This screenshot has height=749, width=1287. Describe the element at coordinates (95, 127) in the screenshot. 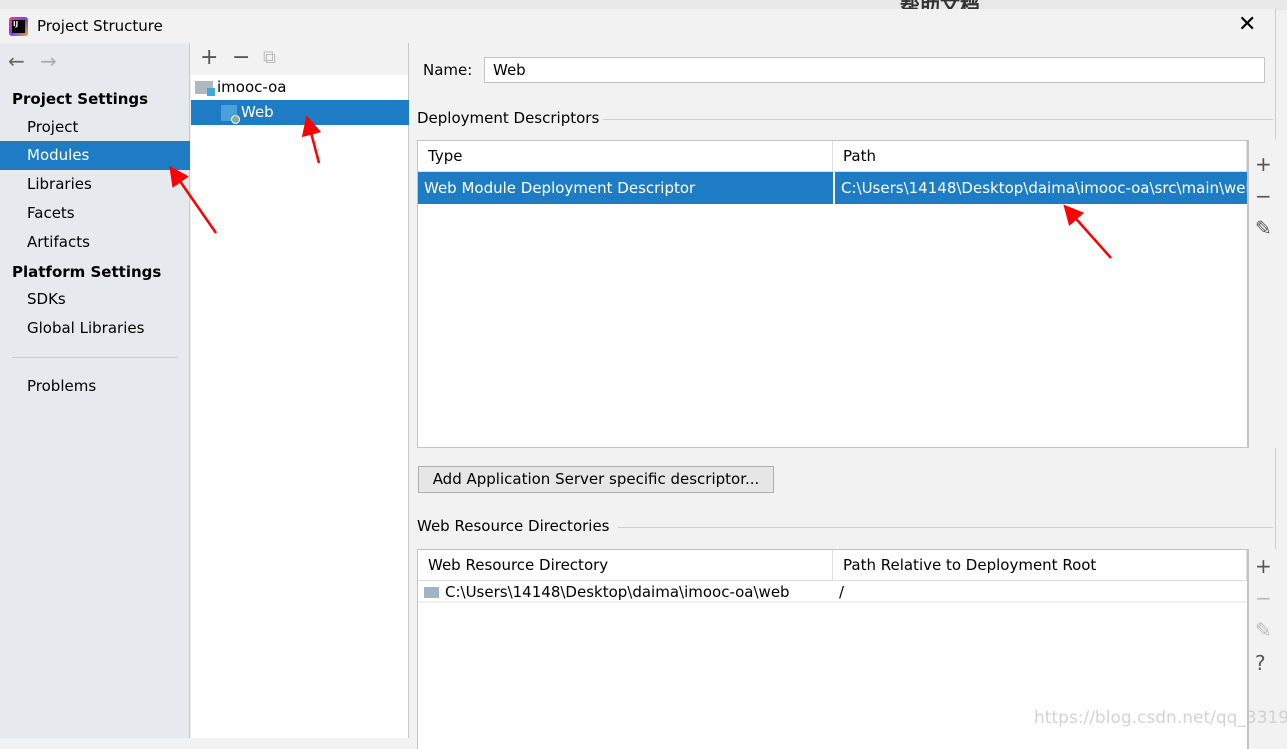

I see `sidebar-item-project: Project` at that location.